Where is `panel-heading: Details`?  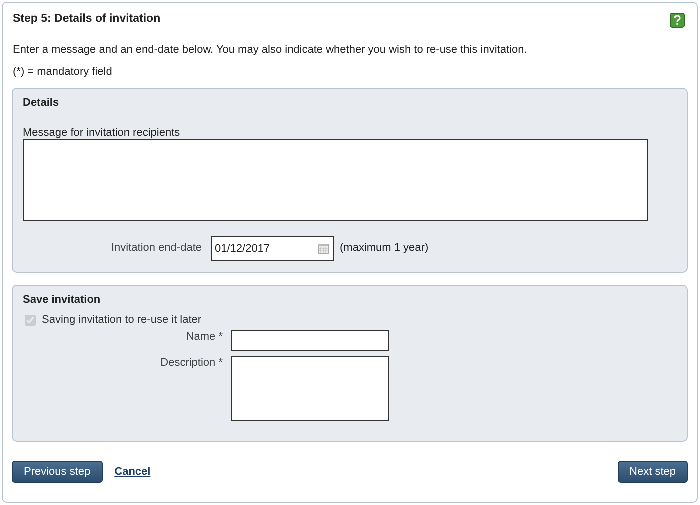 panel-heading: Details is located at coordinates (41, 103).